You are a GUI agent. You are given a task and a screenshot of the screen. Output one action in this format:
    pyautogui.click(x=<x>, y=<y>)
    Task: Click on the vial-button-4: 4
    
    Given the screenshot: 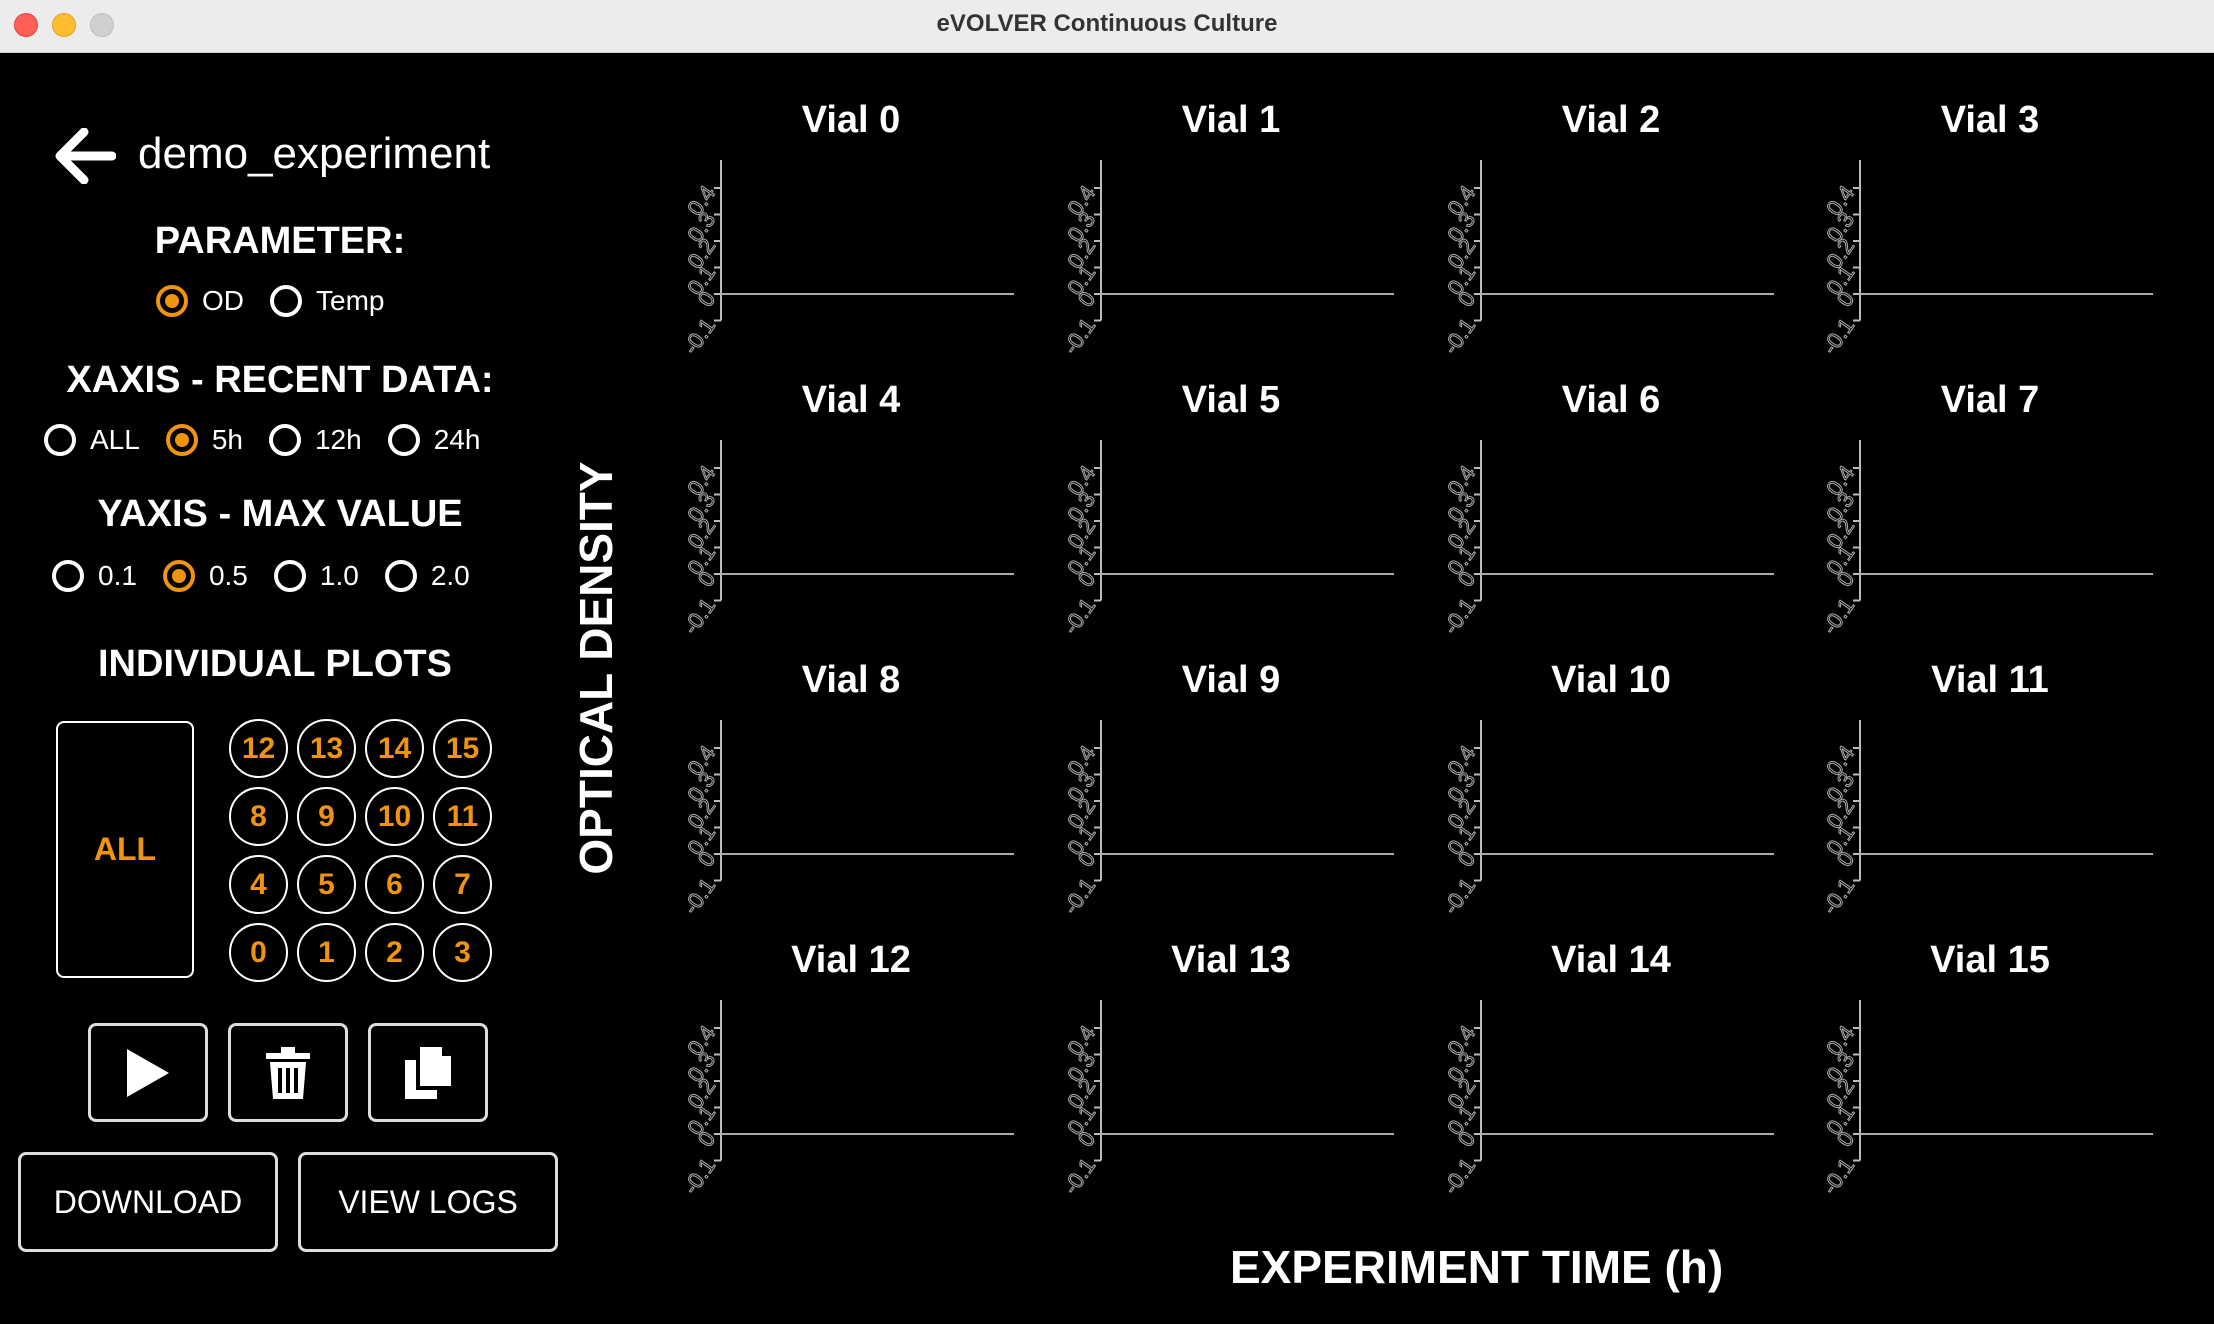 What is the action you would take?
    pyautogui.click(x=258, y=884)
    